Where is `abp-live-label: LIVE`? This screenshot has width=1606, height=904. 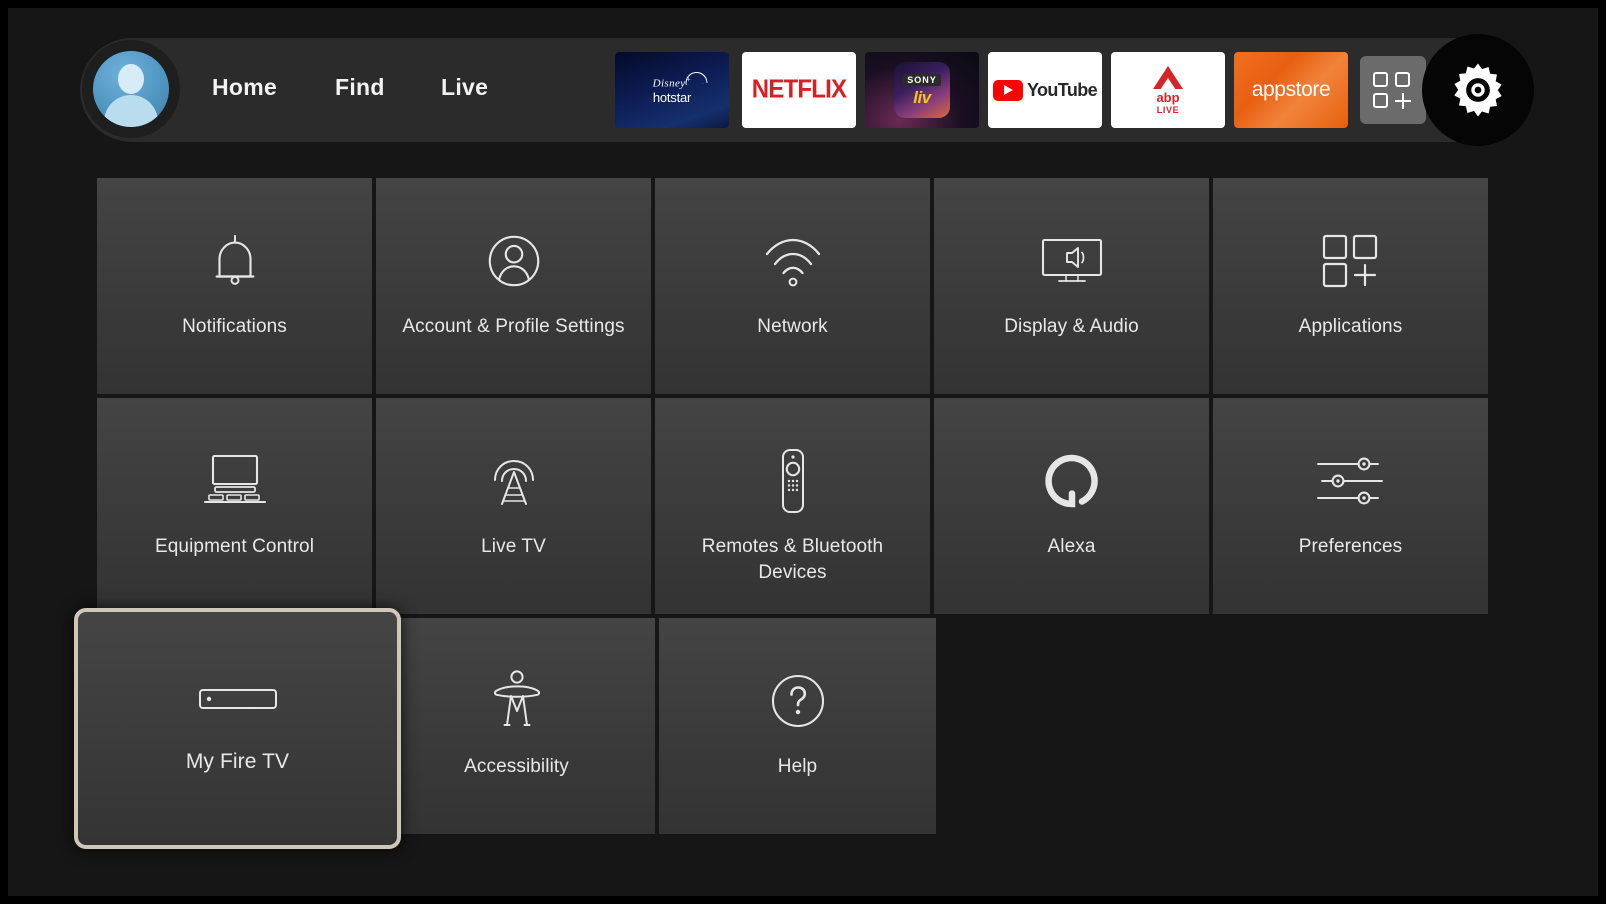 abp-live-label: LIVE is located at coordinates (1168, 109).